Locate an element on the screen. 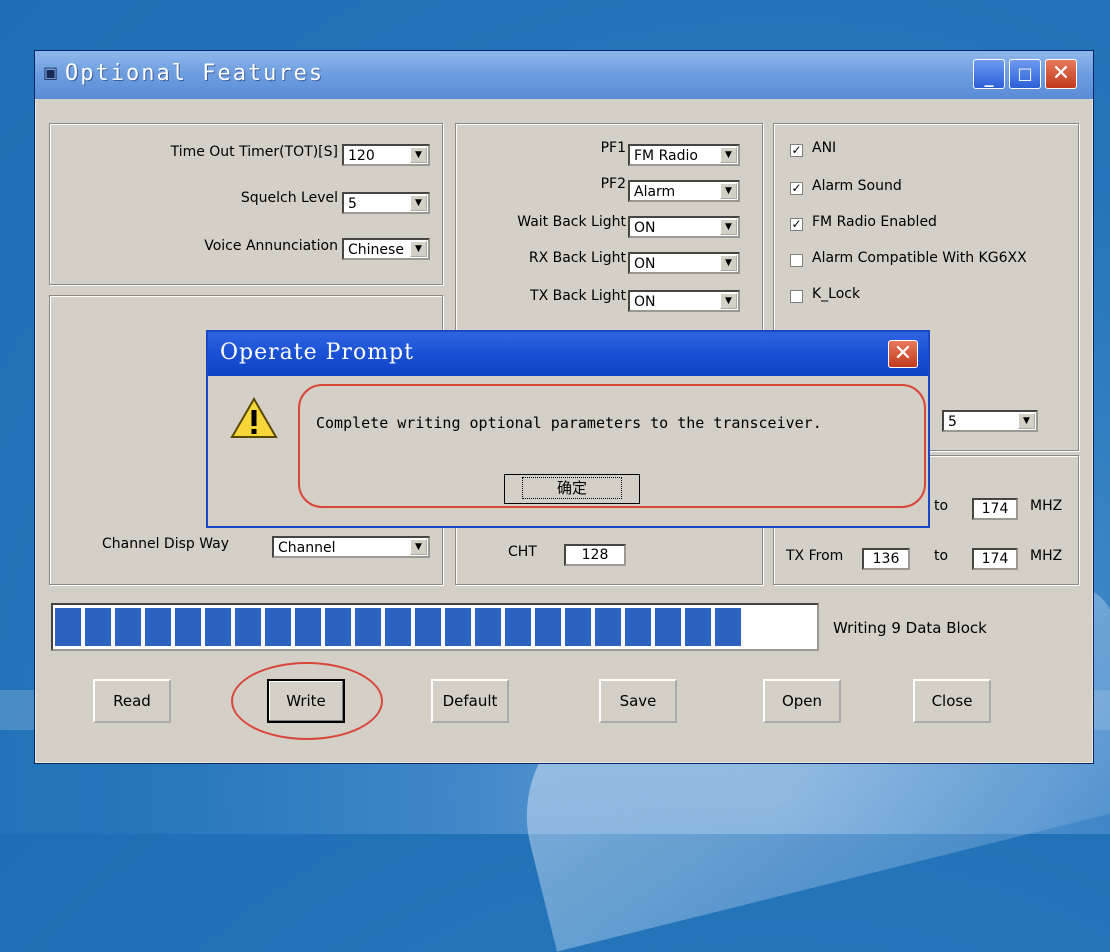 This screenshot has height=952, width=1110. open-button: Open is located at coordinates (802, 701).